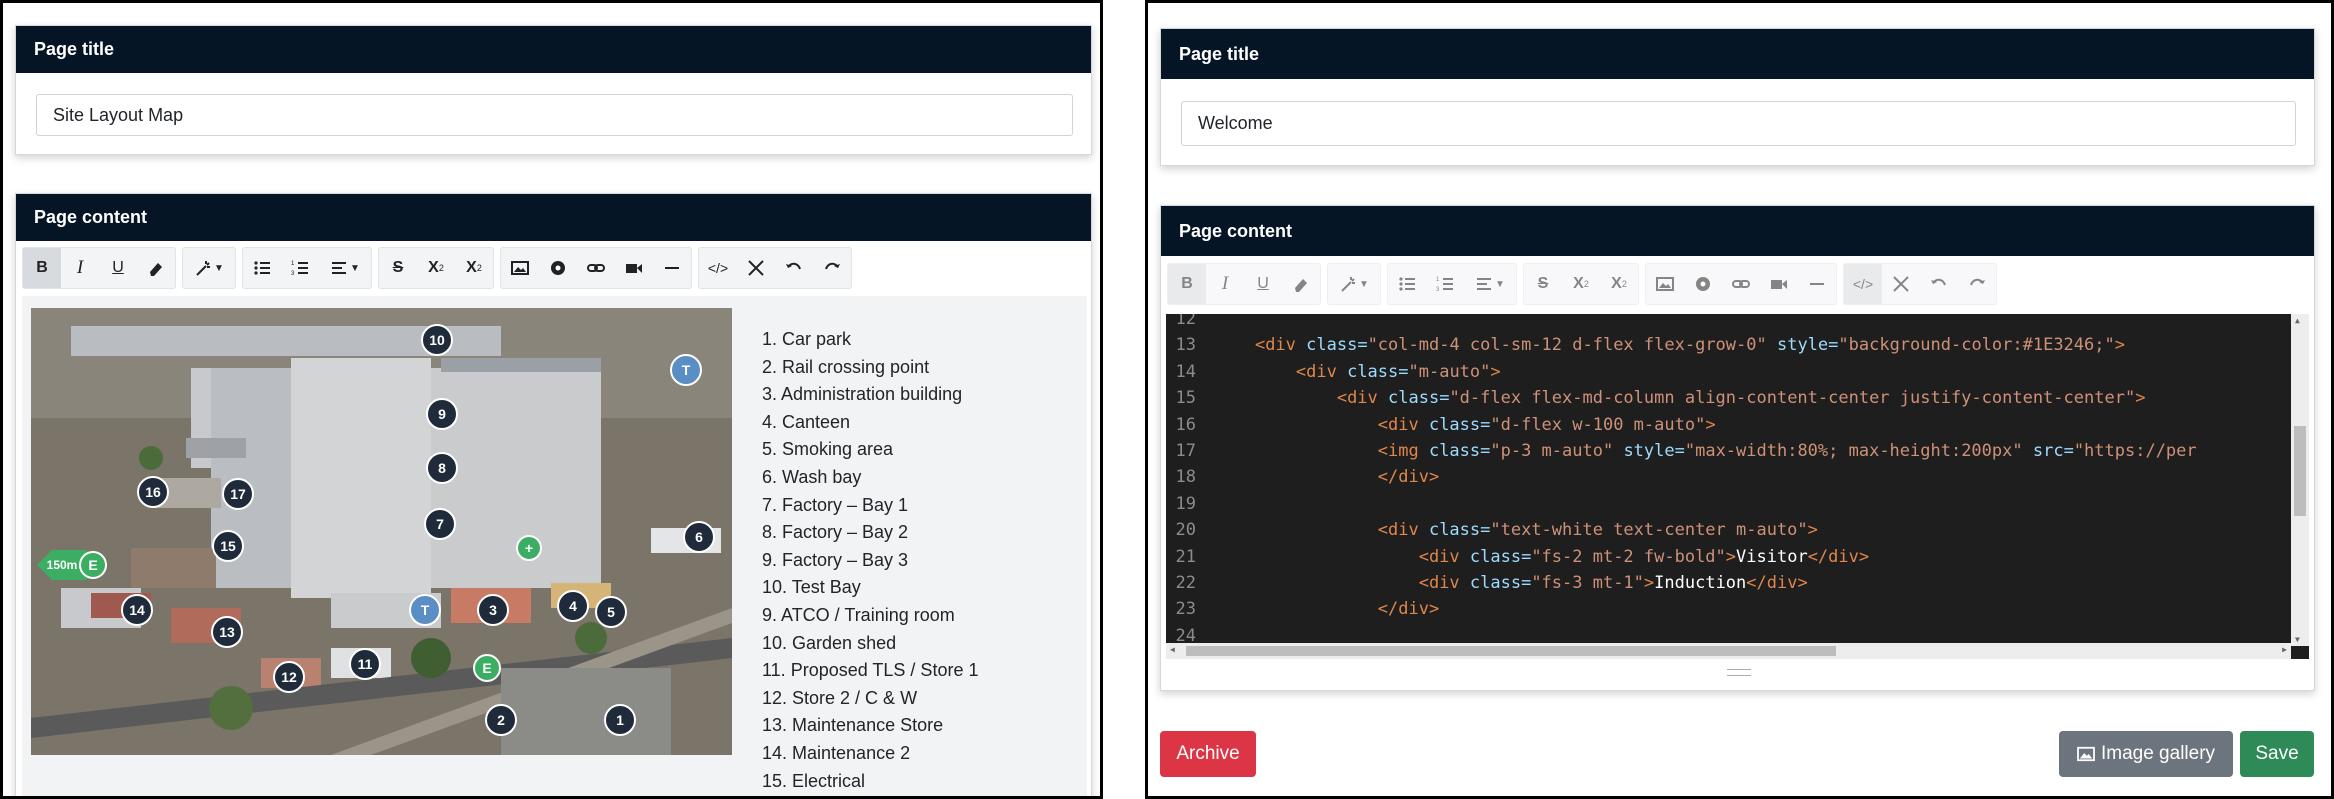  I want to click on scrollbar-thumb, so click(2300, 471).